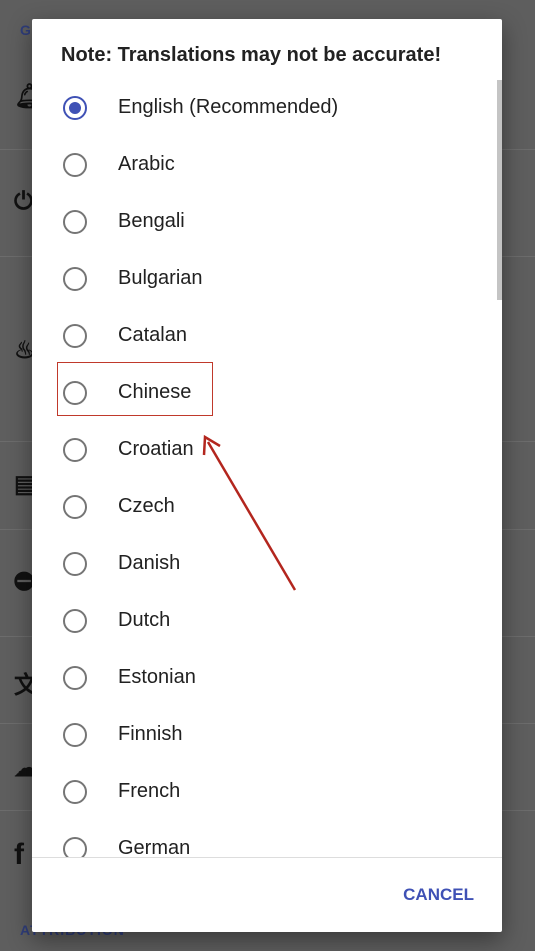 This screenshot has height=951, width=535. What do you see at coordinates (249, 512) in the screenshot?
I see `annotation-arrow` at bounding box center [249, 512].